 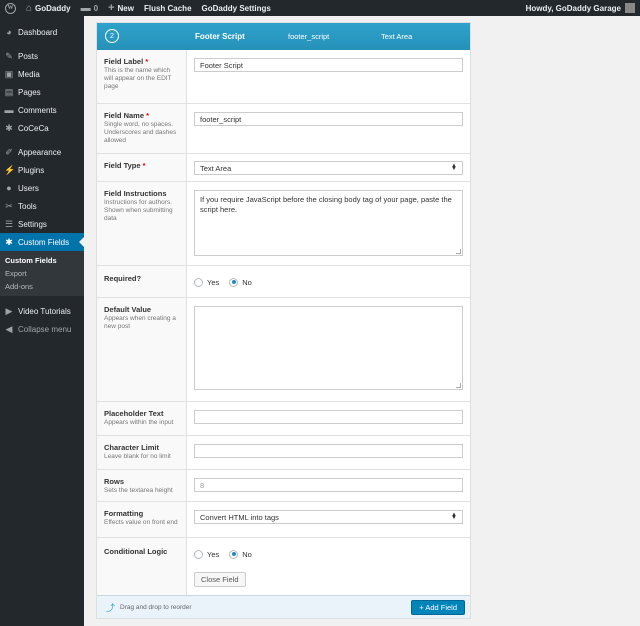 I want to click on site-name-label: GoDaddy, so click(x=53, y=8).